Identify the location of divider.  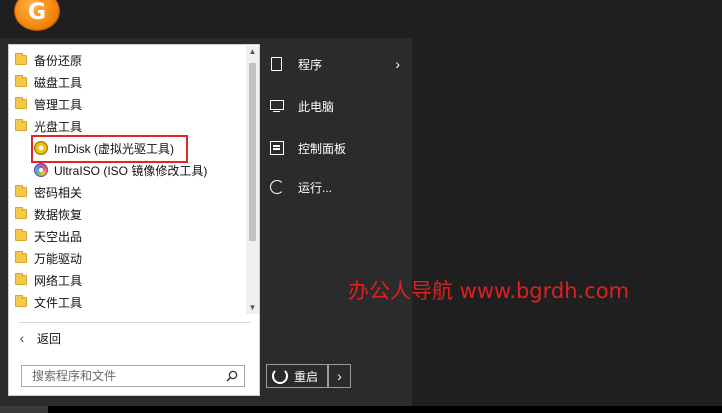
(135, 322).